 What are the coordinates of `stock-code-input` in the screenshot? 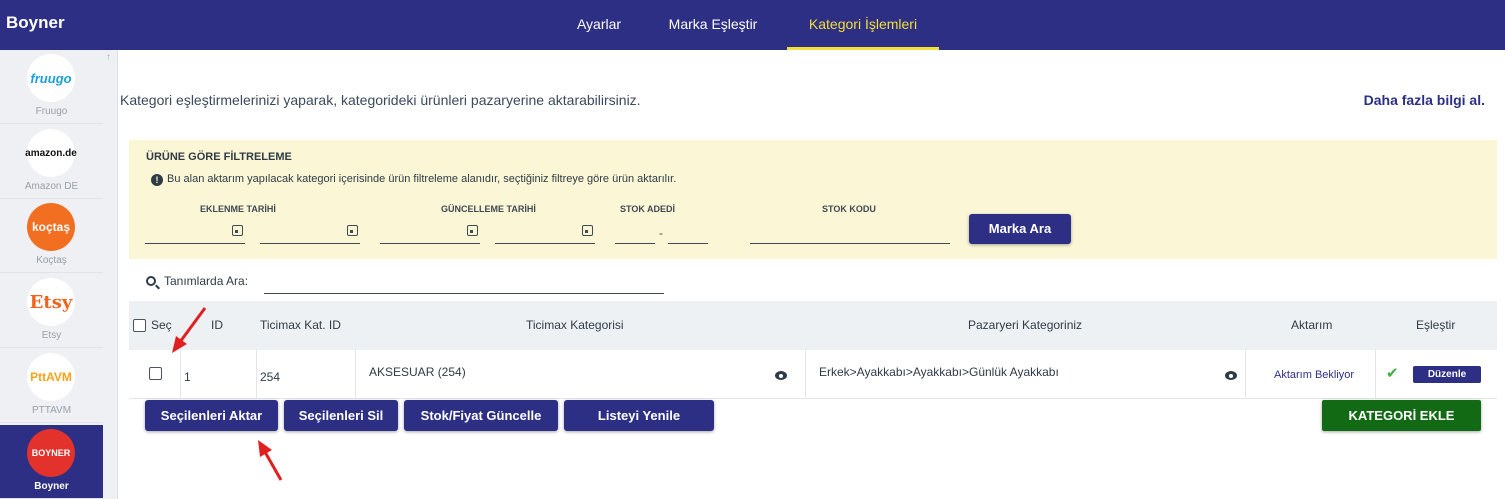 It's located at (850, 232).